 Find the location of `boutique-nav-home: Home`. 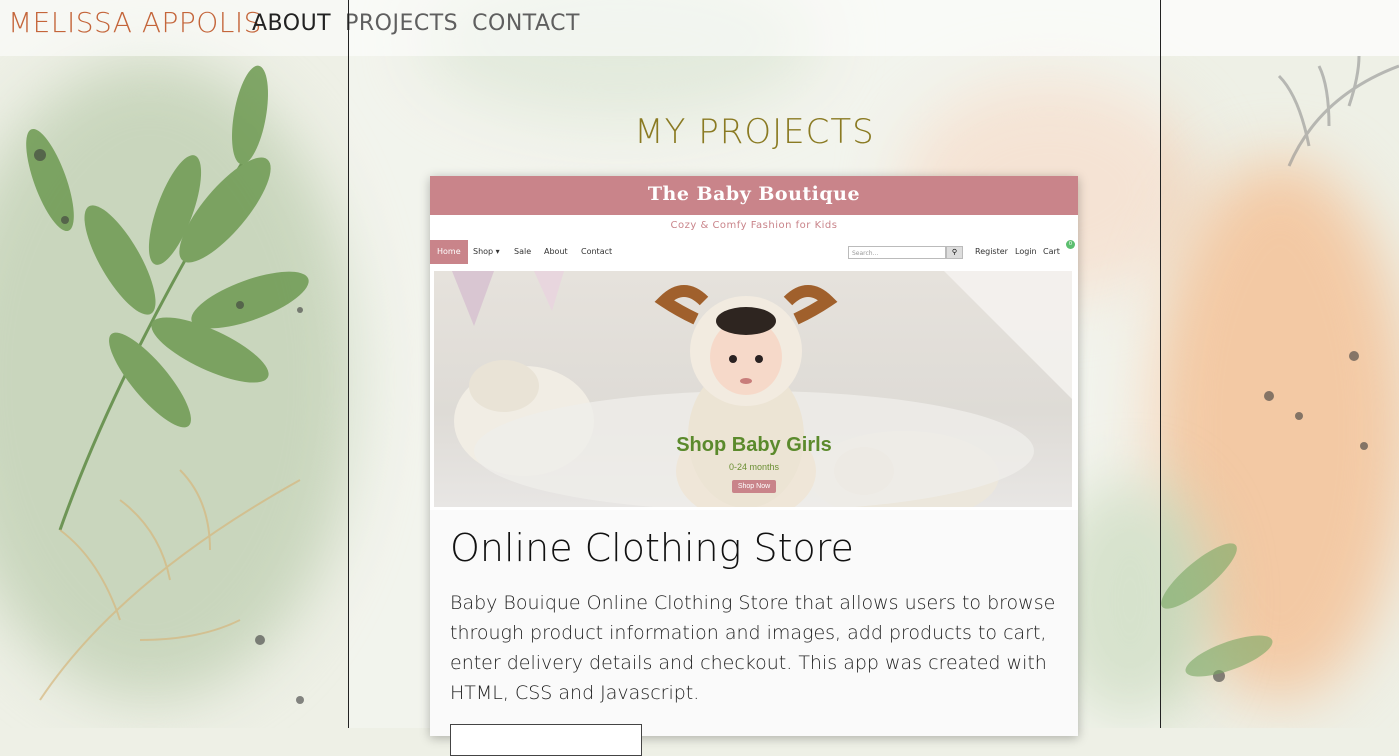

boutique-nav-home: Home is located at coordinates (449, 252).